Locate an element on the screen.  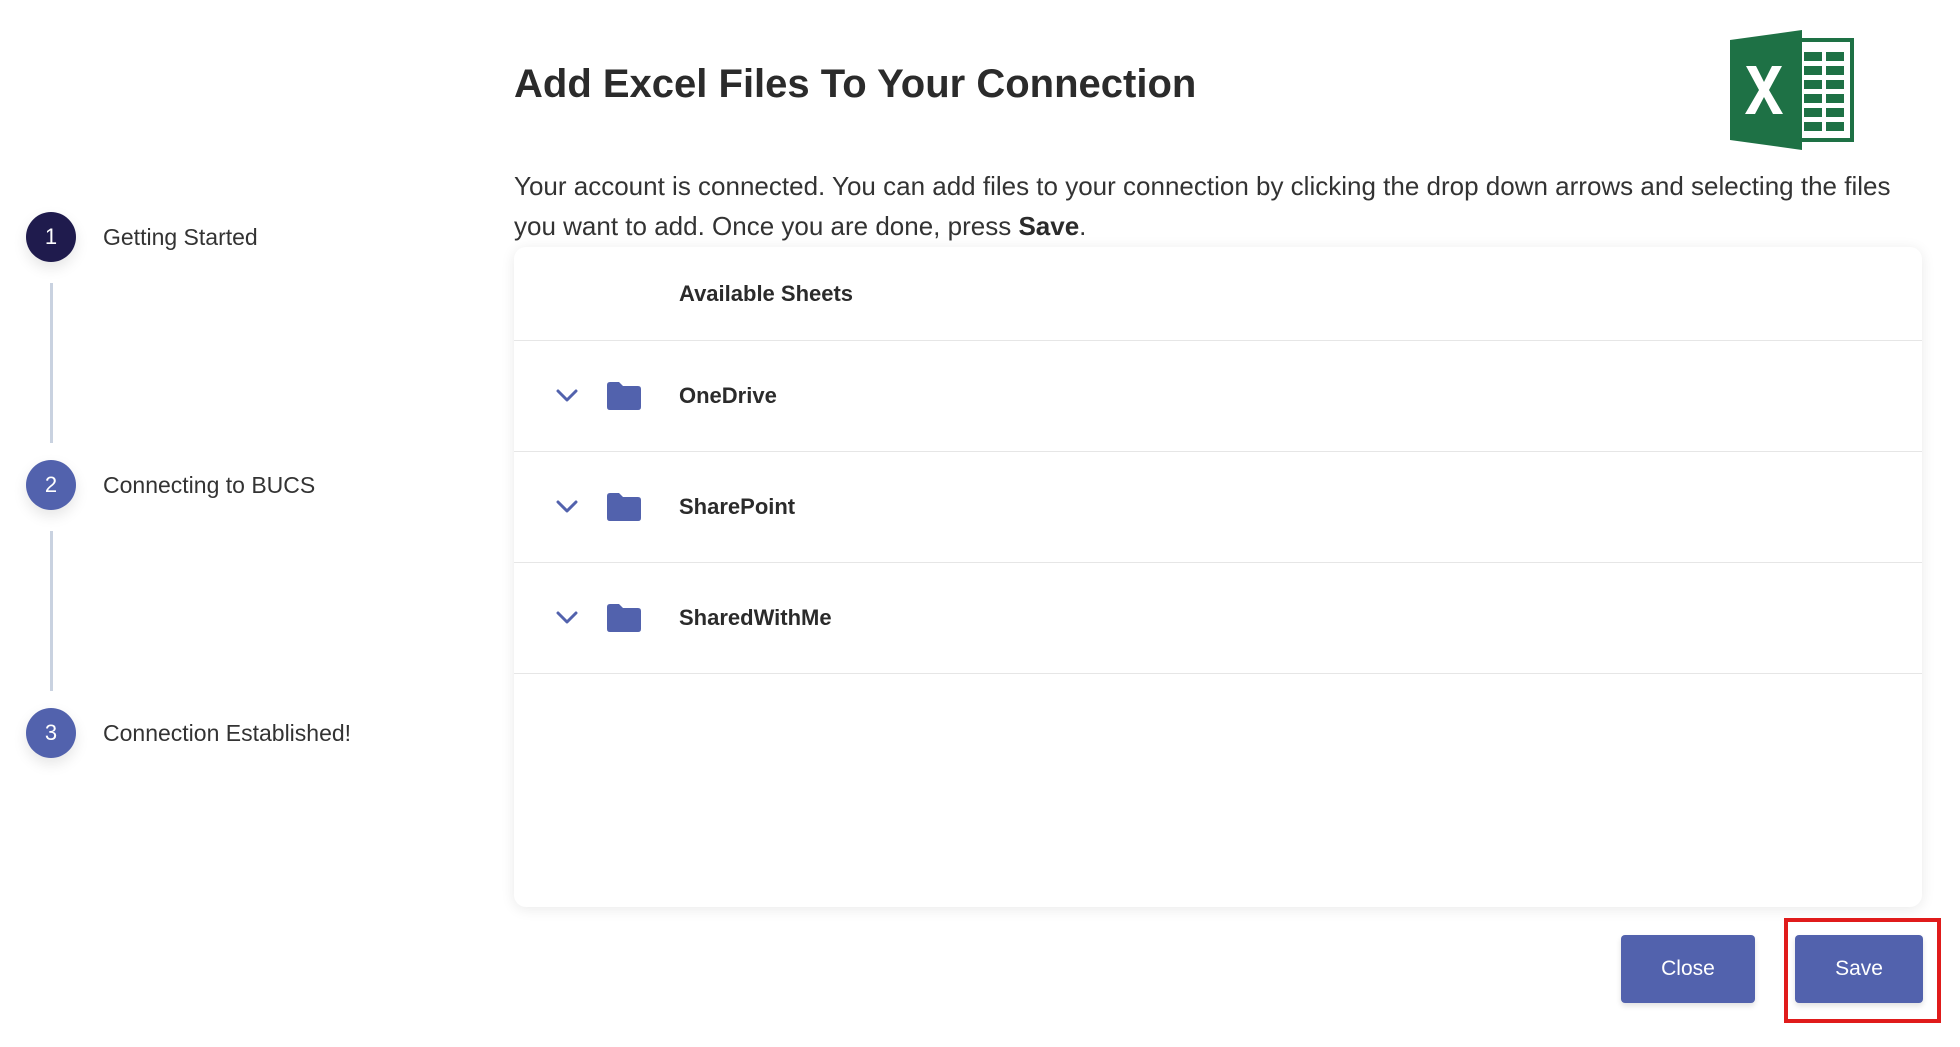
step-number-badge: 2 is located at coordinates (51, 485).